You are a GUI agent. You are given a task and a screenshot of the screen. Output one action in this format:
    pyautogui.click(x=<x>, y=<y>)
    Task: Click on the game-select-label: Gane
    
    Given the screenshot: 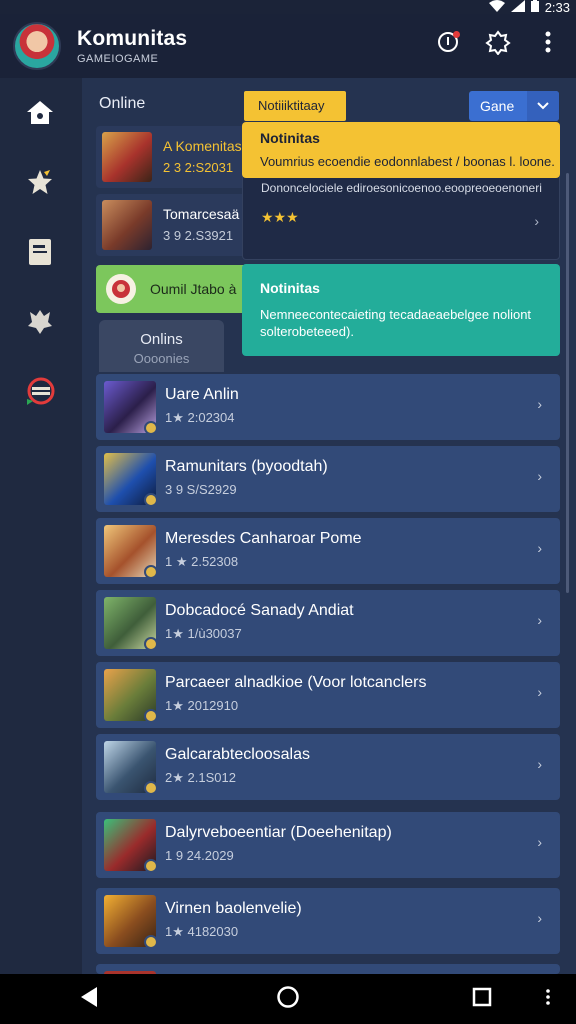 What is the action you would take?
    pyautogui.click(x=497, y=106)
    